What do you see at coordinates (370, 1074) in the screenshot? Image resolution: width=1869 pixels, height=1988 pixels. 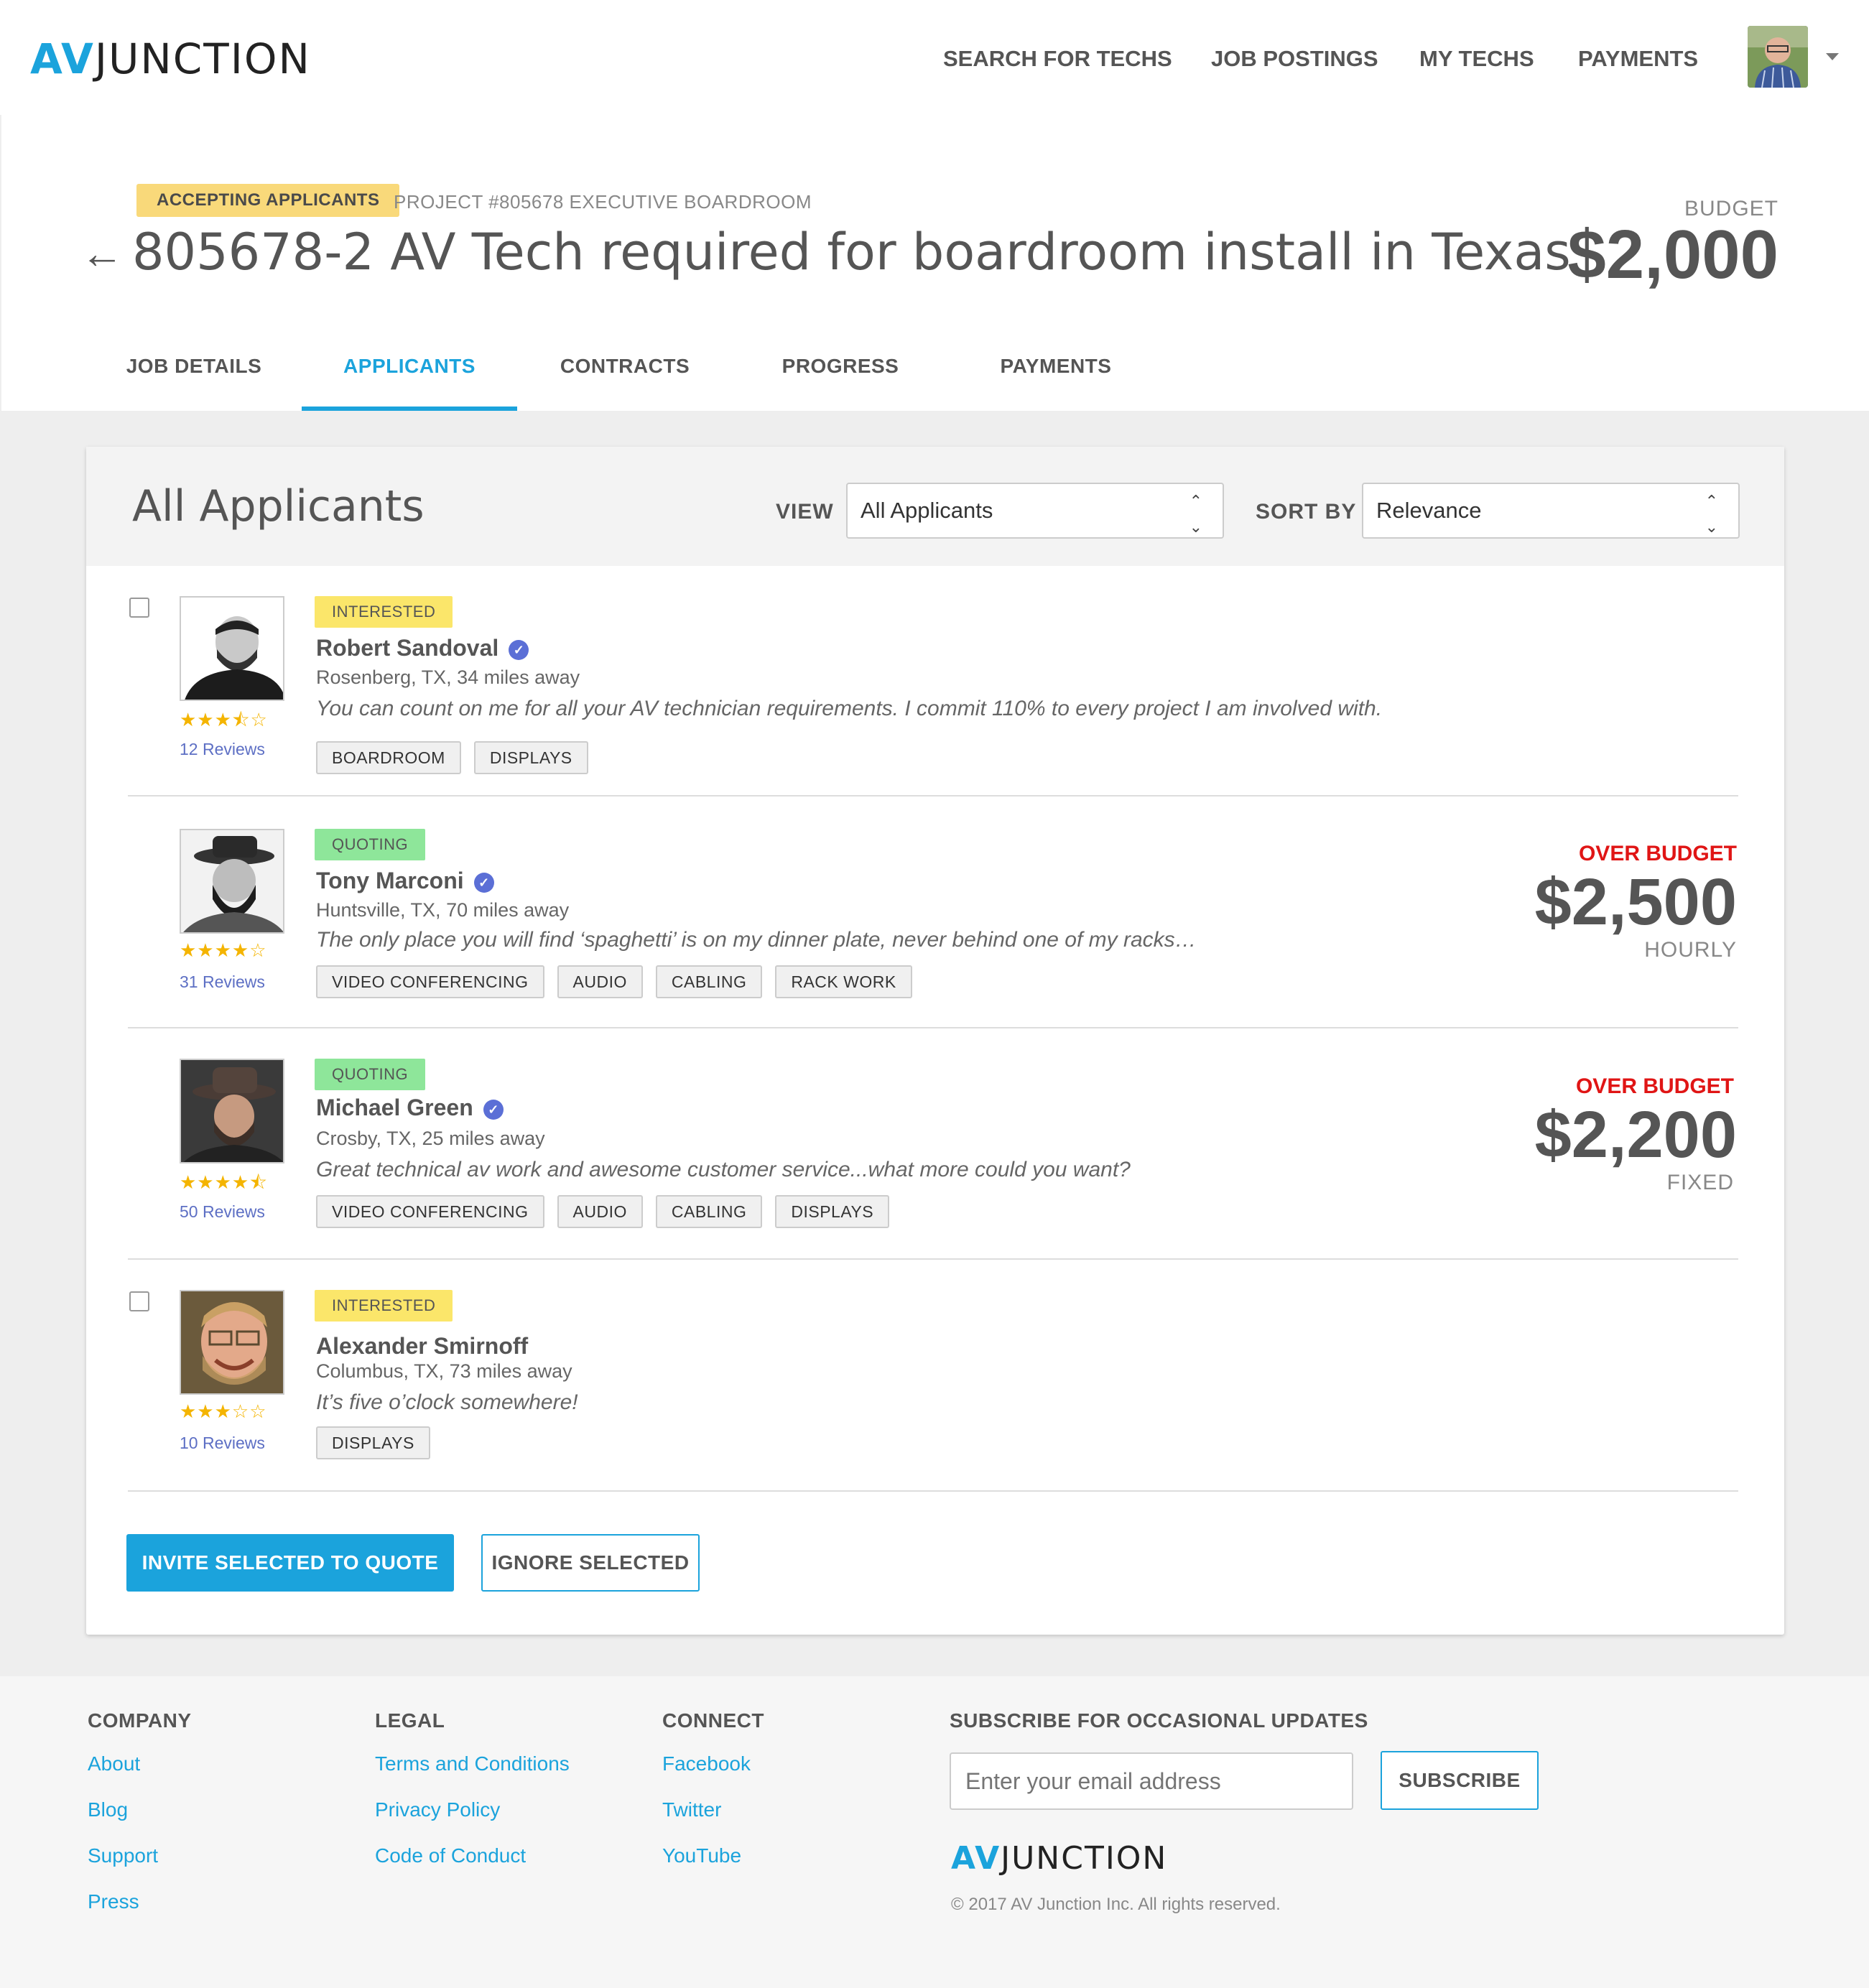 I see `status-badge: QUOTING` at bounding box center [370, 1074].